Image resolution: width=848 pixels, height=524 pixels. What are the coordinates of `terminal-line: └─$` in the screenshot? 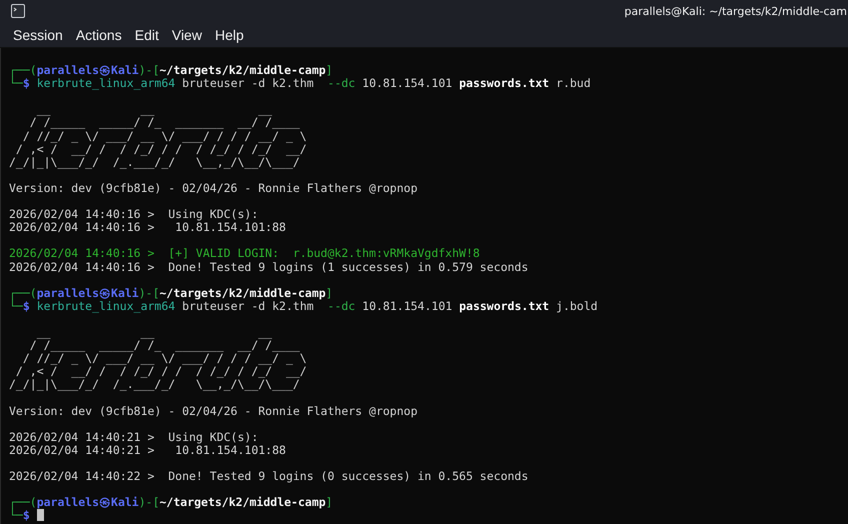 It's located at (19, 515).